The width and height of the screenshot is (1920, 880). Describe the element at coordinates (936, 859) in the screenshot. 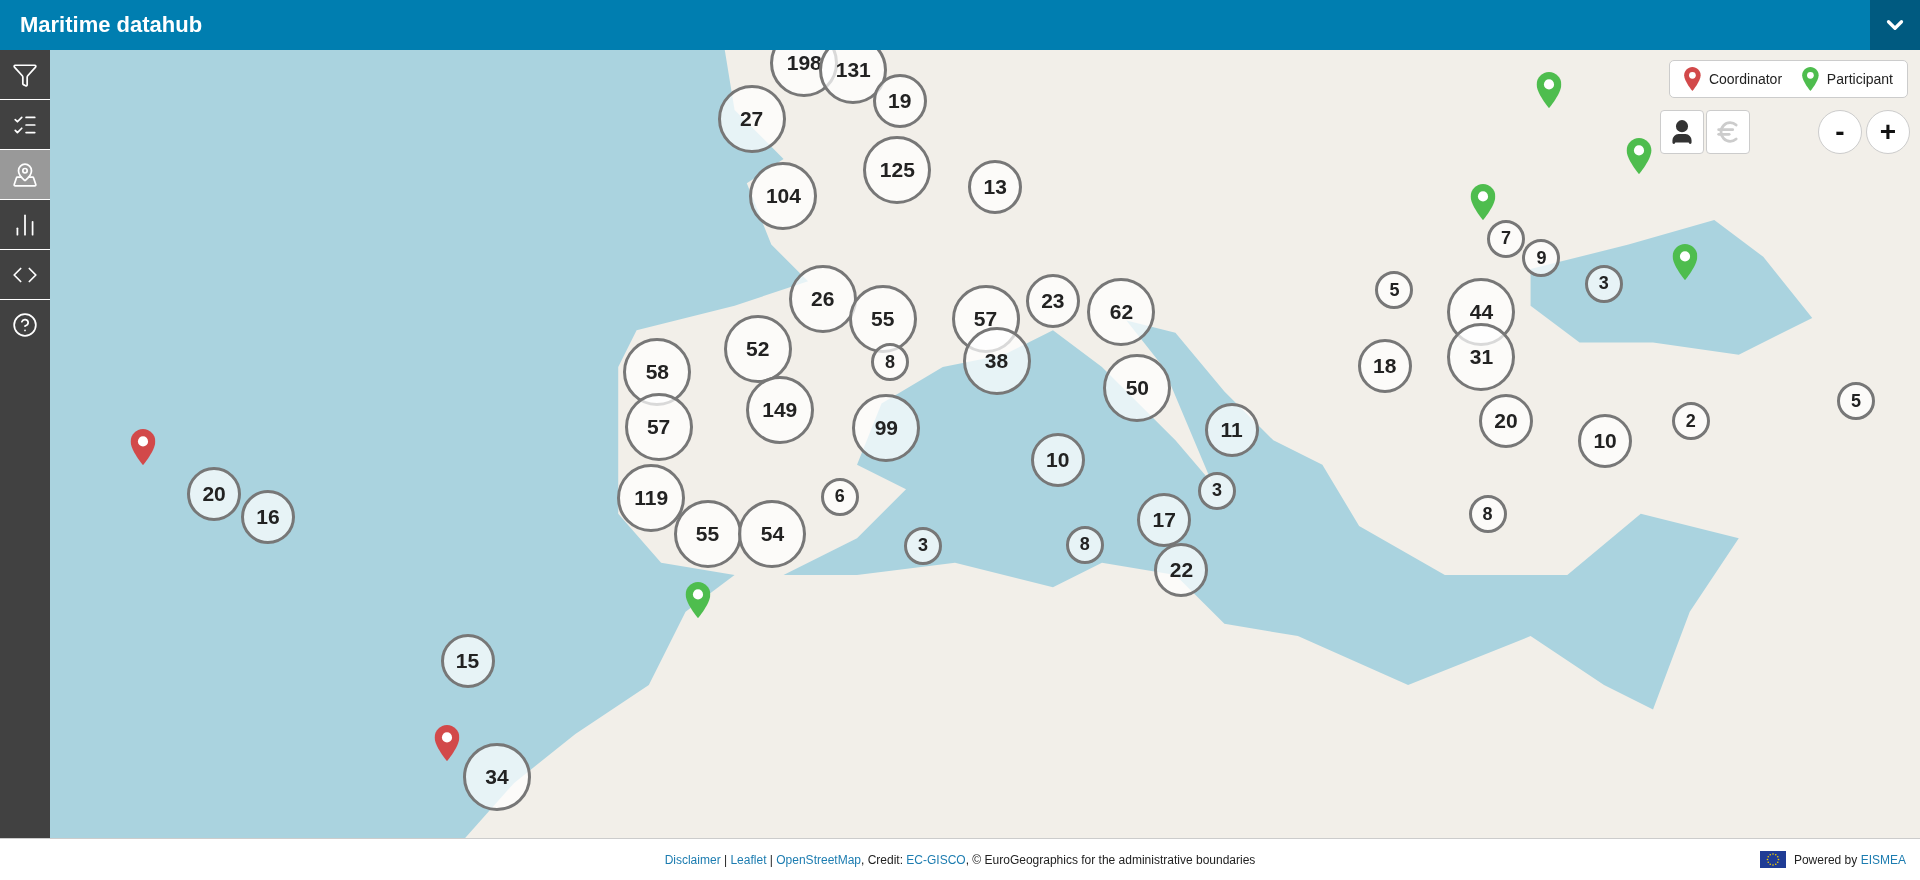

I see `credit-link: EC-GISCO` at that location.